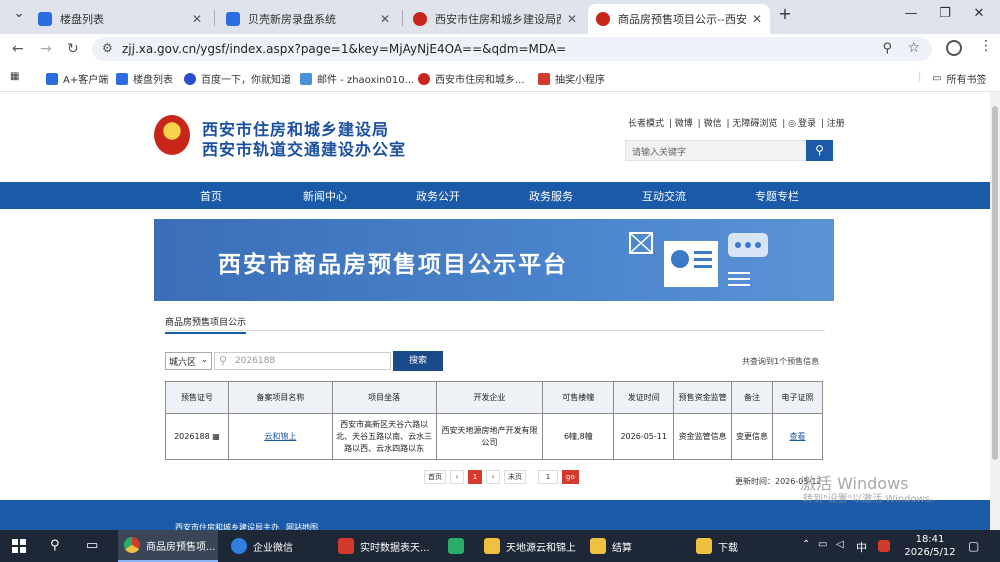 The width and height of the screenshot is (1000, 562). Describe the element at coordinates (153, 80) in the screenshot. I see `bookmark-label: 楼盘列表` at that location.